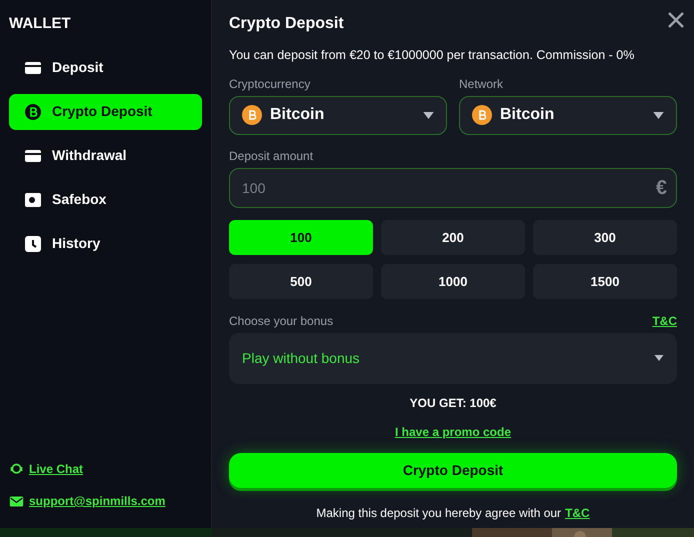  What do you see at coordinates (56, 469) in the screenshot?
I see `live-chat-link: Live Chat` at bounding box center [56, 469].